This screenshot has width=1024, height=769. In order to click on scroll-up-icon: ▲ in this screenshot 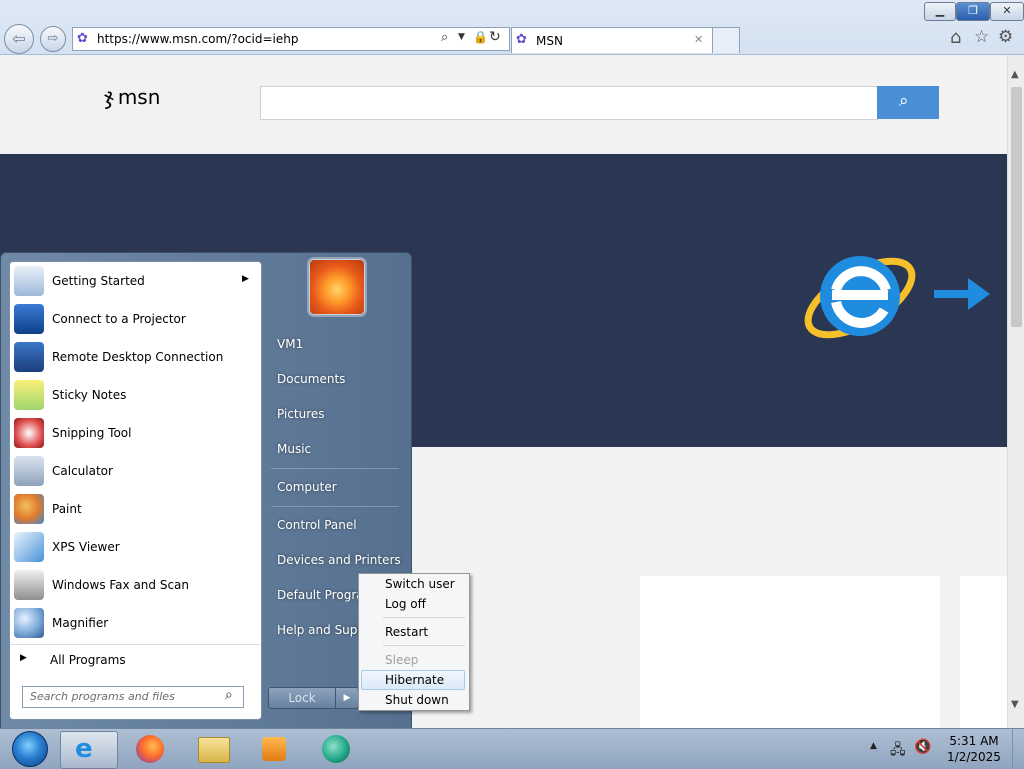, I will do `click(1015, 74)`.